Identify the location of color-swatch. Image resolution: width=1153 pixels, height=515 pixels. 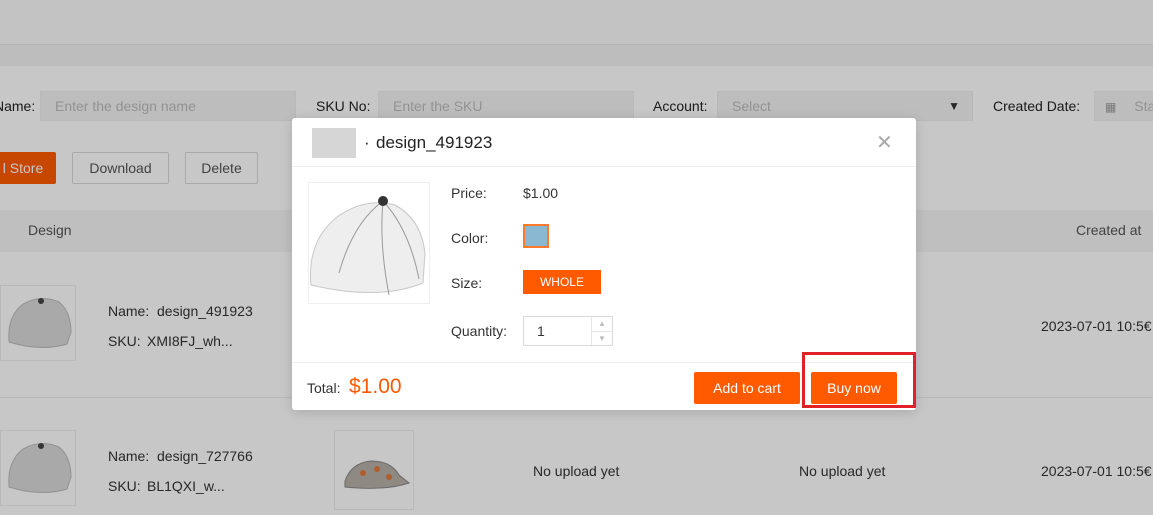
(536, 236).